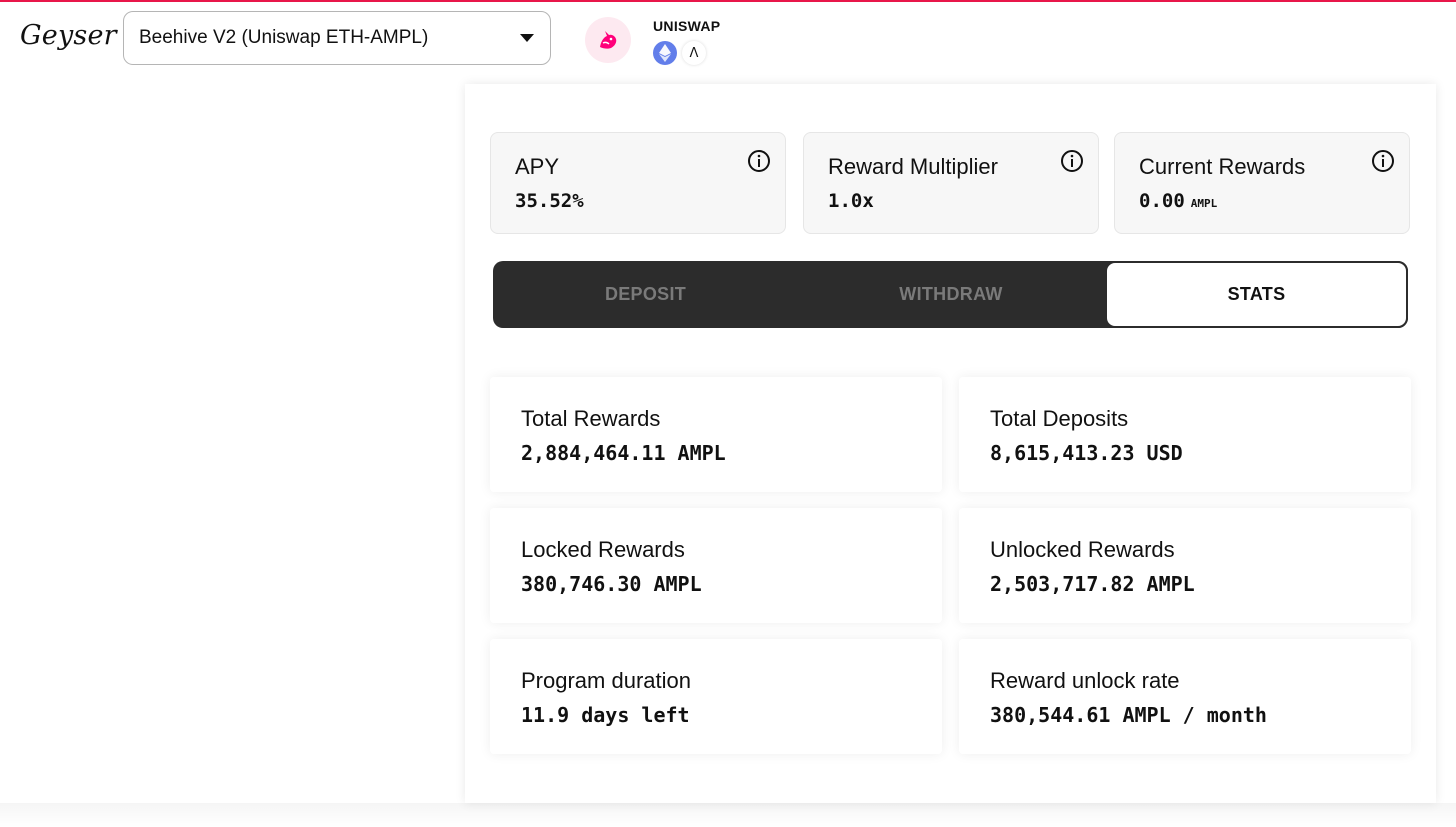 The width and height of the screenshot is (1456, 827). What do you see at coordinates (1185, 565) in the screenshot?
I see `unlocked-rewards-card: Unlocked Rewards 2,503,717.82 AMPL` at bounding box center [1185, 565].